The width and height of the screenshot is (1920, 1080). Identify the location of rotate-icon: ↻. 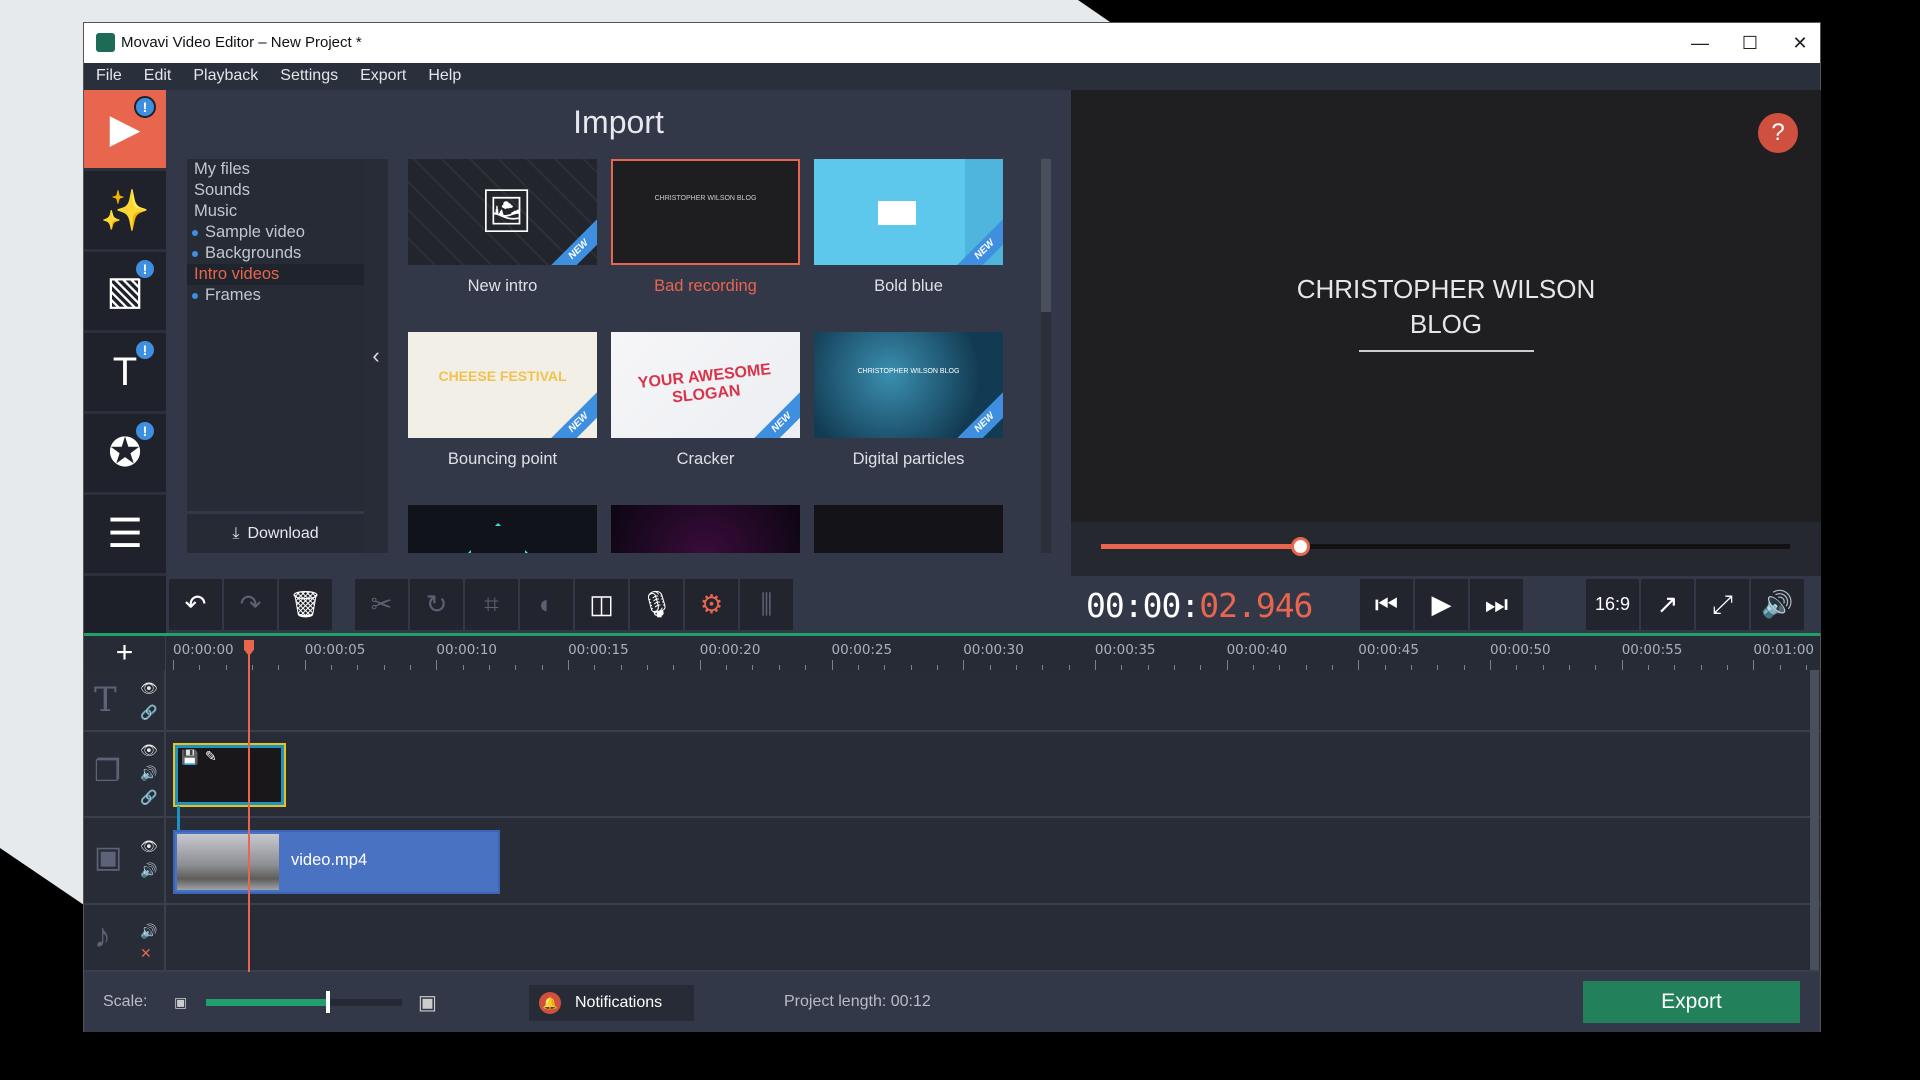
(436, 604).